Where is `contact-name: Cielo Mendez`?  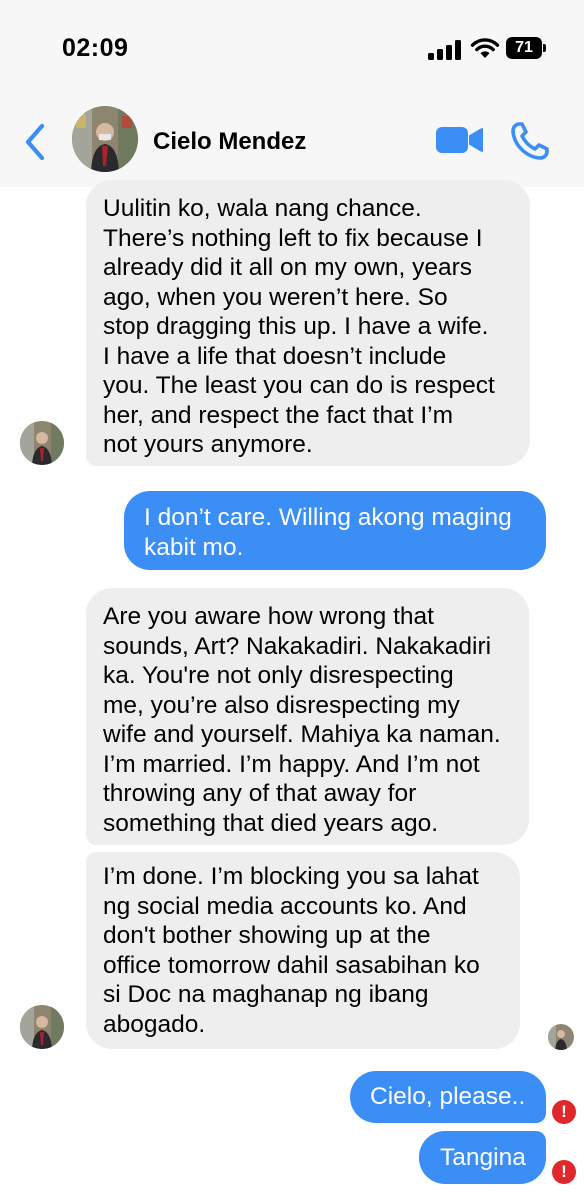 contact-name: Cielo Mendez is located at coordinates (229, 142).